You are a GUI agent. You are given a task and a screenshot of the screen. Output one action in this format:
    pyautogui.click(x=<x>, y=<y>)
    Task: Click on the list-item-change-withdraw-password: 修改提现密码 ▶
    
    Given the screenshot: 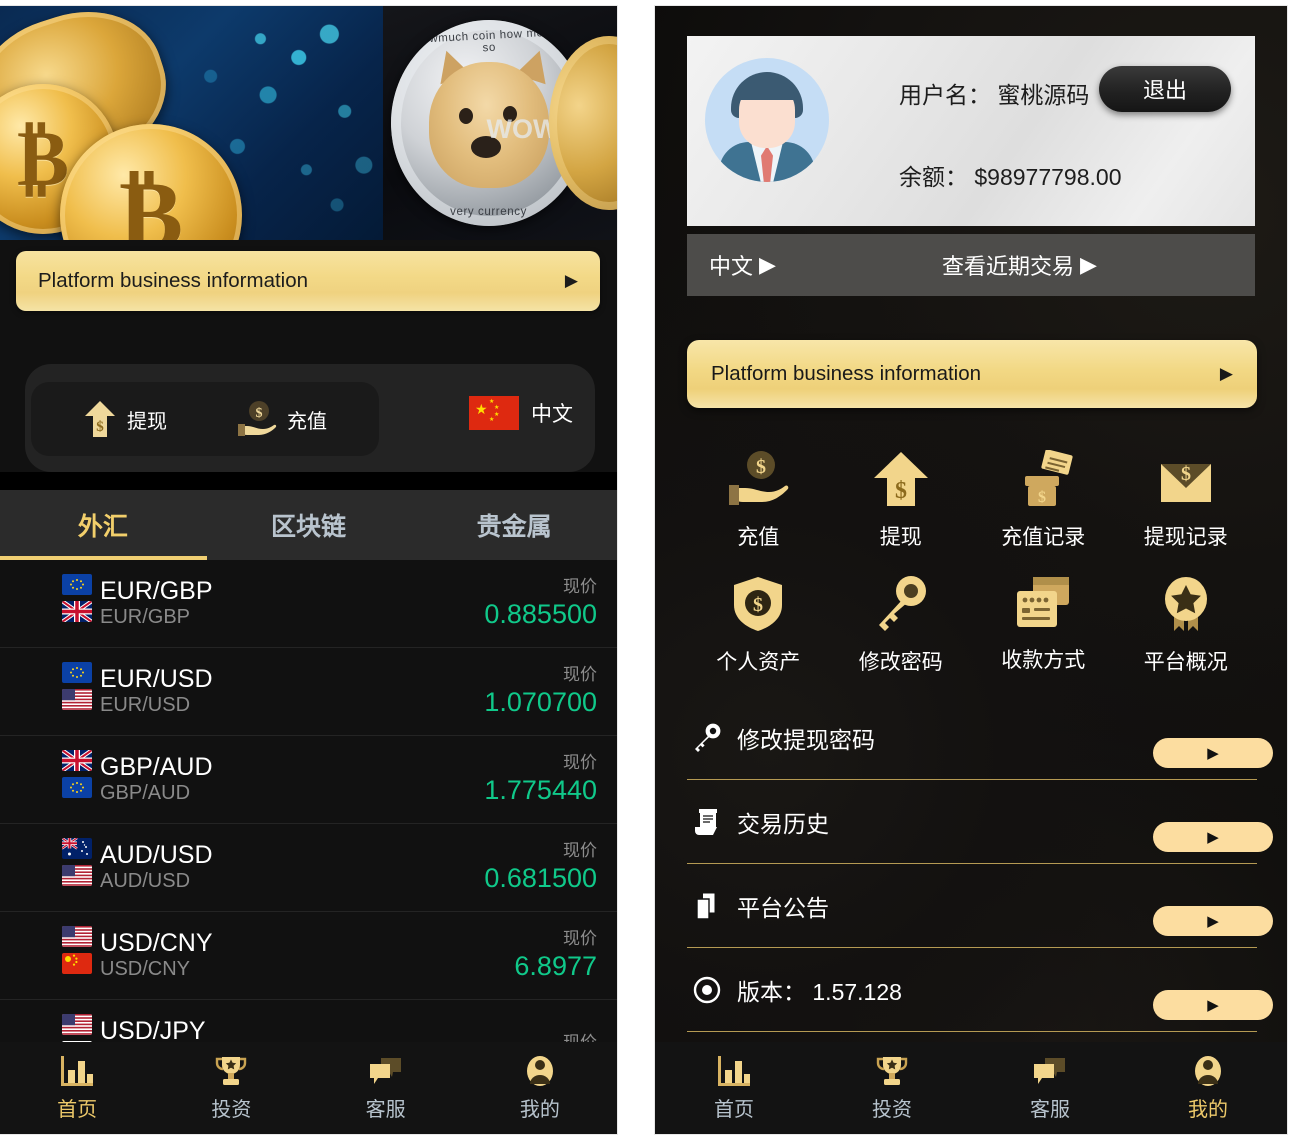 What is the action you would take?
    pyautogui.click(x=980, y=738)
    